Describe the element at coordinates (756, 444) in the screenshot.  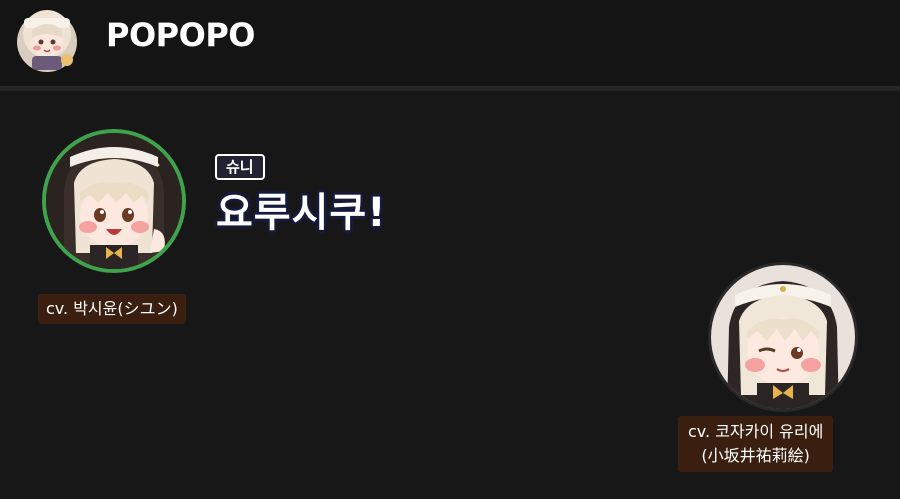
I see `voice-actor-tag: cv. 코자카이 유리에 (小坂井祐莉絵)` at that location.